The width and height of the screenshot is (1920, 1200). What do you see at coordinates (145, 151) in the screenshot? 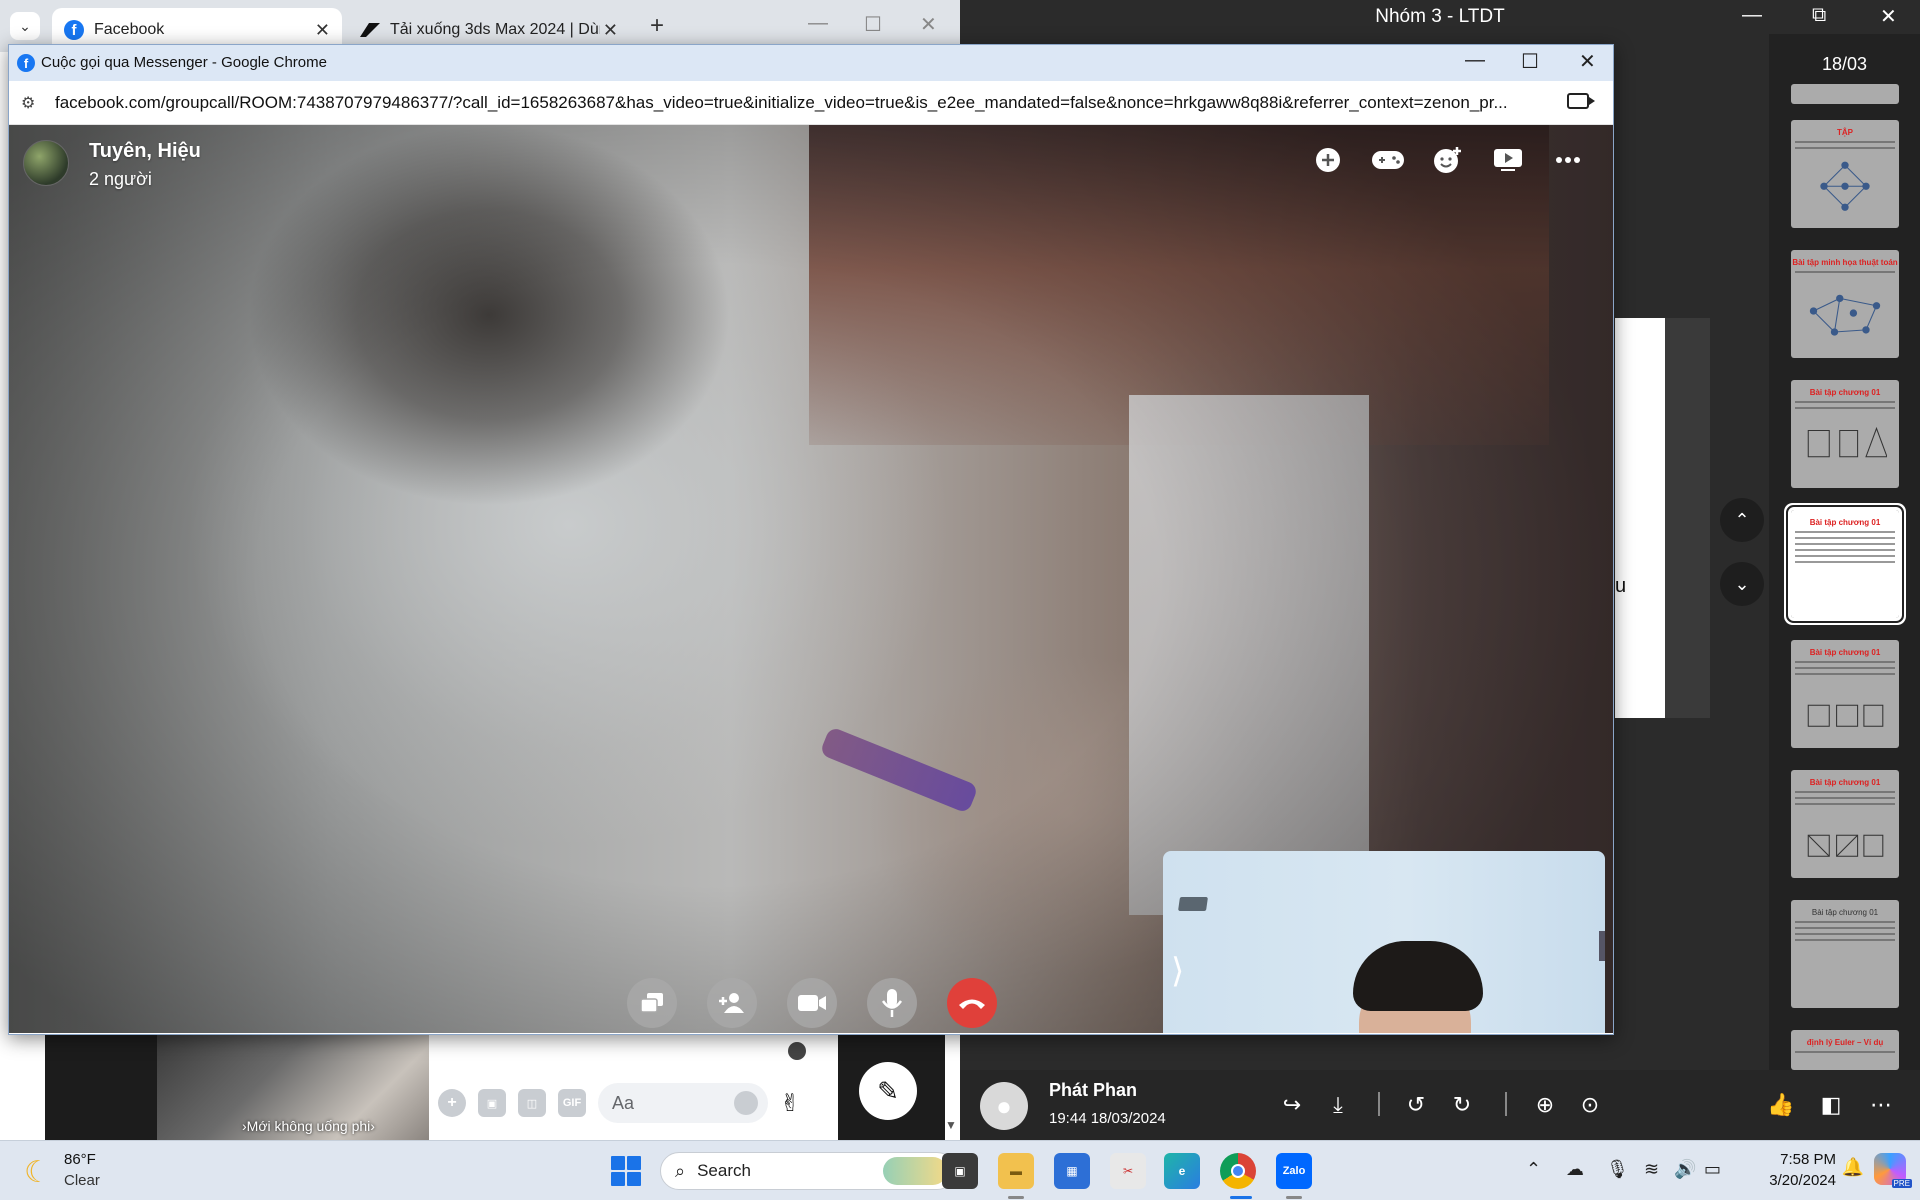
I see `group-name: Tuyên, Hiệu` at bounding box center [145, 151].